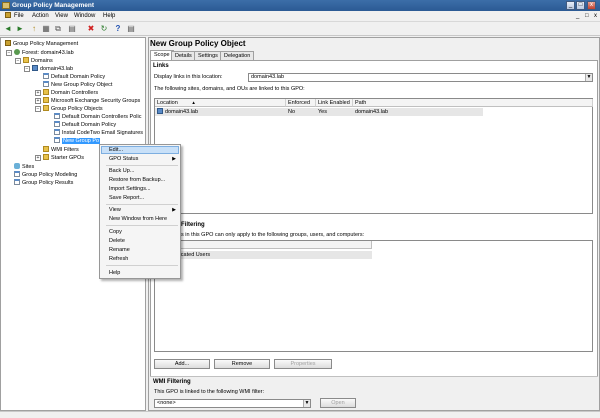  I want to click on tree-exchange-security-groups: Microsoft Exchange Security Groups, so click(91, 101).